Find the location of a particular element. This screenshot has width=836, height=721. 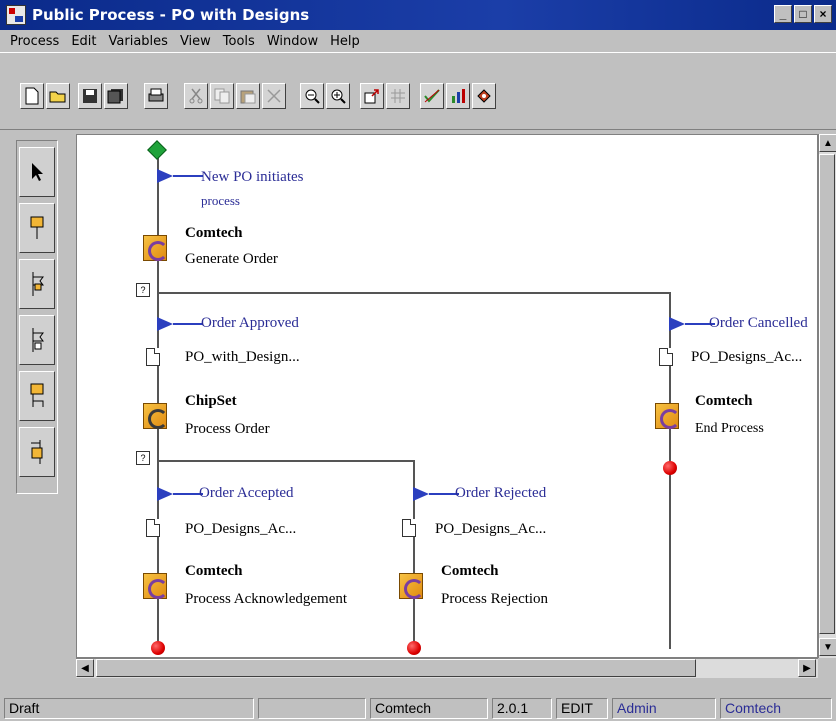

activity-actor: ChipSet is located at coordinates (211, 401).